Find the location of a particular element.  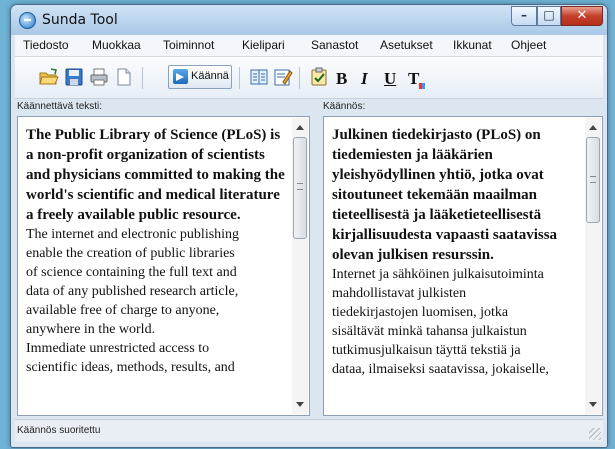

source-line: available free of charge to anyone, is located at coordinates (123, 310).